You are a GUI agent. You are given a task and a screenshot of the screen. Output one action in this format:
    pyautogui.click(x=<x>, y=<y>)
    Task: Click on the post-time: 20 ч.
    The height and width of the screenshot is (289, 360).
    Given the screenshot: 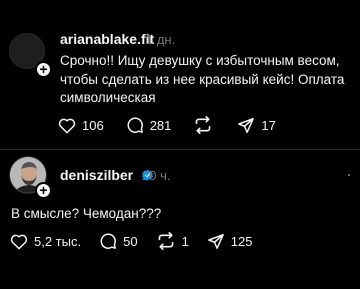 What is the action you would take?
    pyautogui.click(x=156, y=175)
    